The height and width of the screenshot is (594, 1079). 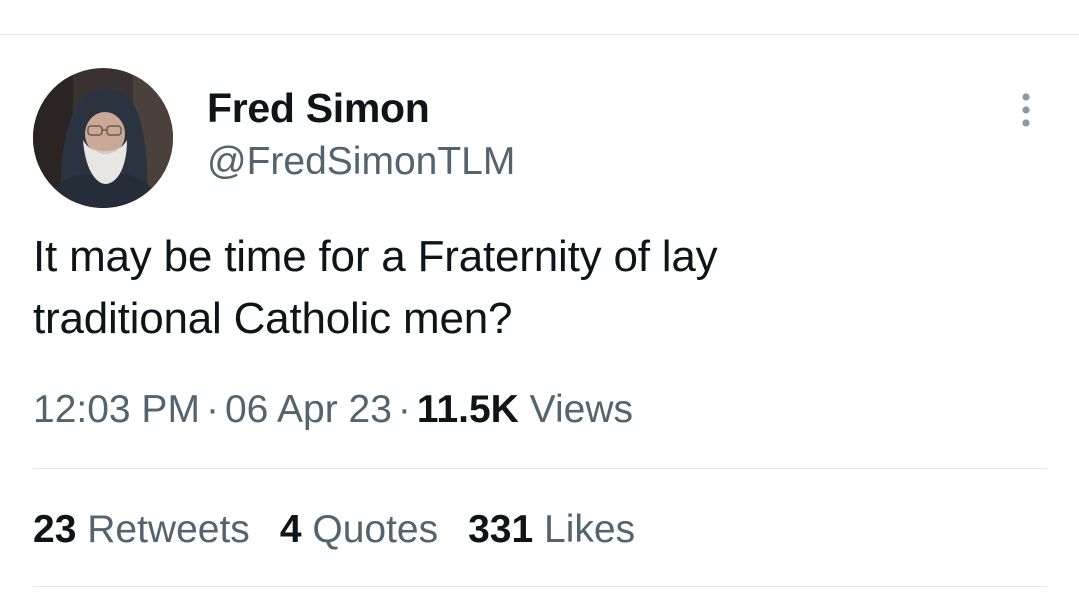 I want to click on more-vertical-icon, so click(x=1026, y=110).